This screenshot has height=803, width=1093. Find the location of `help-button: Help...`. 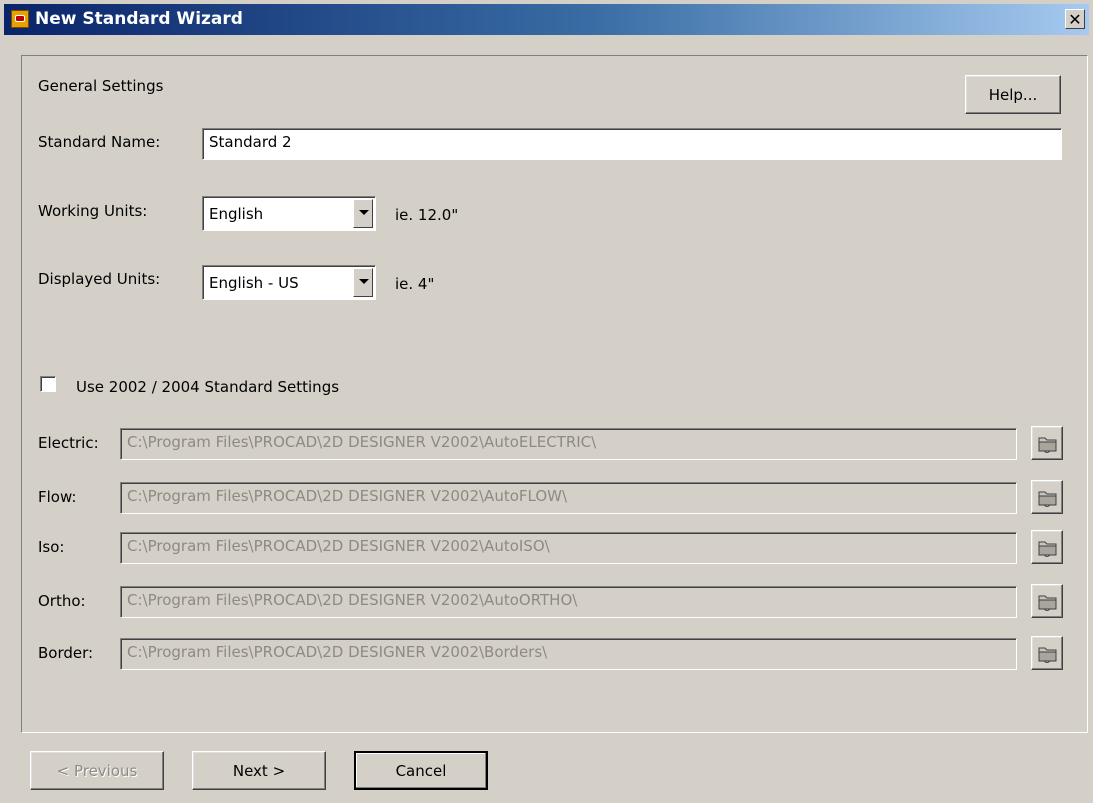

help-button: Help... is located at coordinates (1013, 94).